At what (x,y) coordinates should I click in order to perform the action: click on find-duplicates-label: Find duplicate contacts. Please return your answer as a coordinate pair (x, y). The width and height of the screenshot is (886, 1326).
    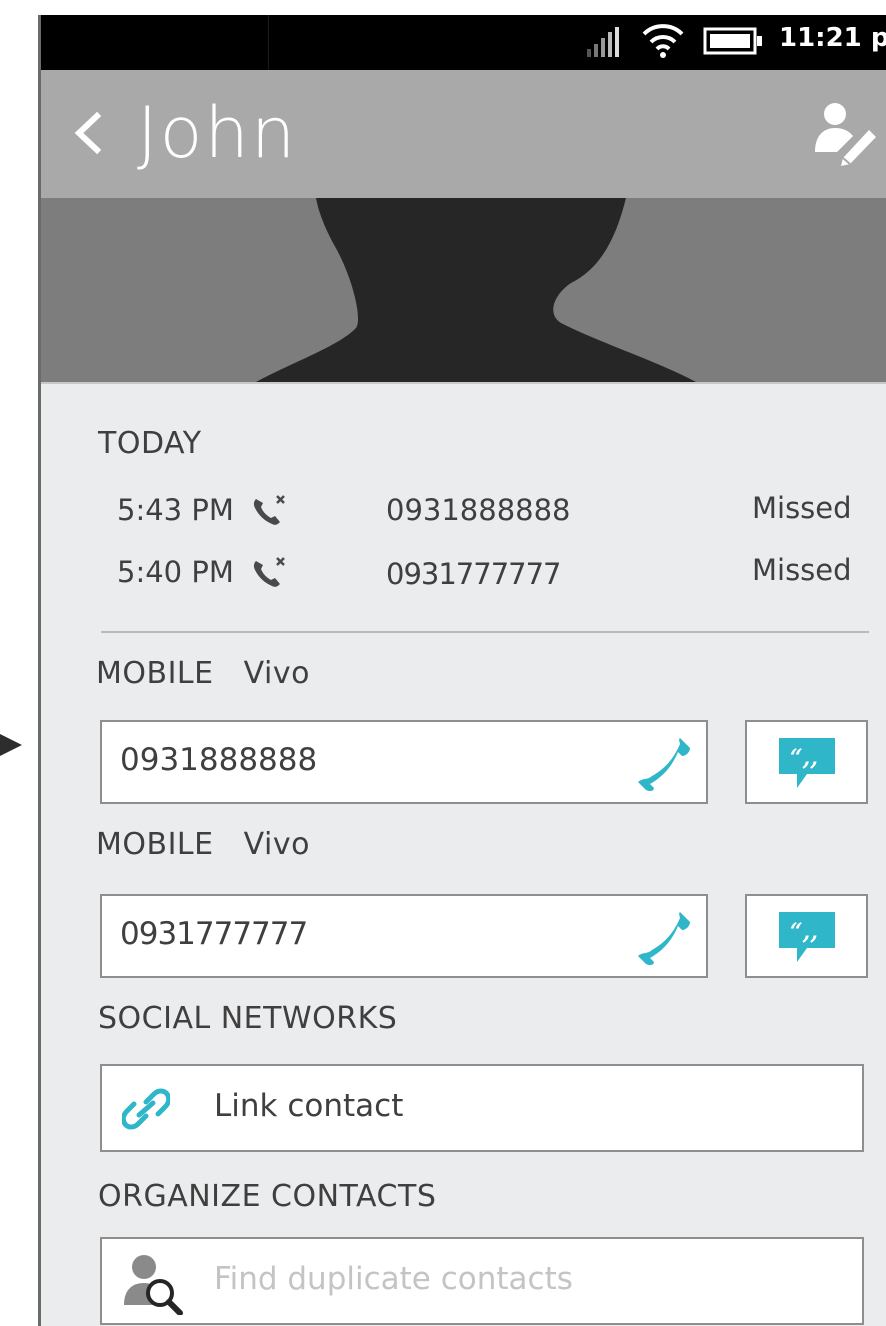
    Looking at the image, I should click on (393, 1279).